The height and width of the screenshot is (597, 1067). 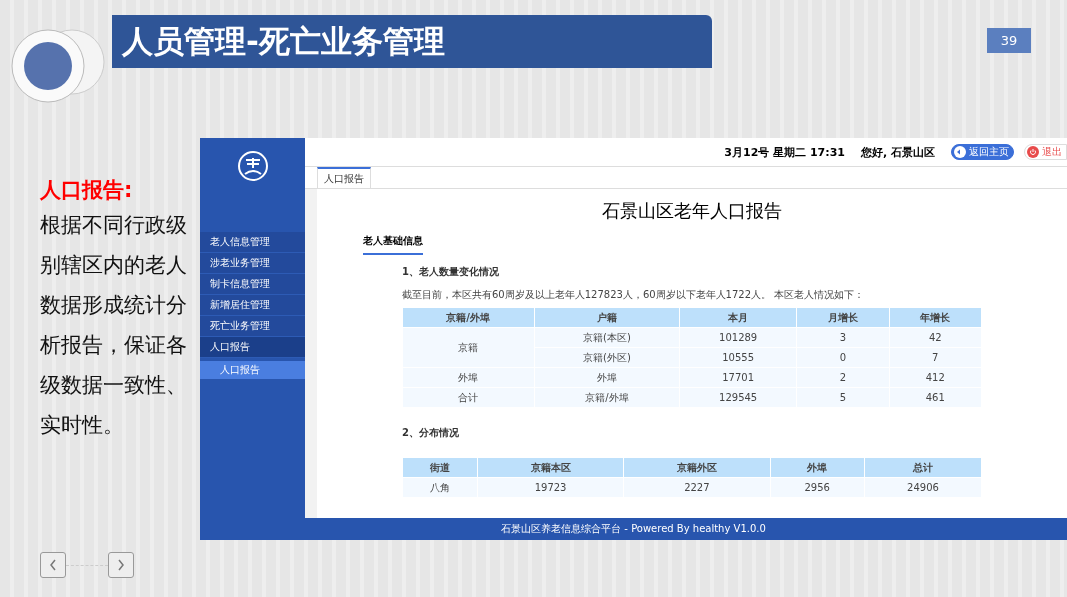 What do you see at coordinates (935, 318) in the screenshot?
I see `column-header: 年增长` at bounding box center [935, 318].